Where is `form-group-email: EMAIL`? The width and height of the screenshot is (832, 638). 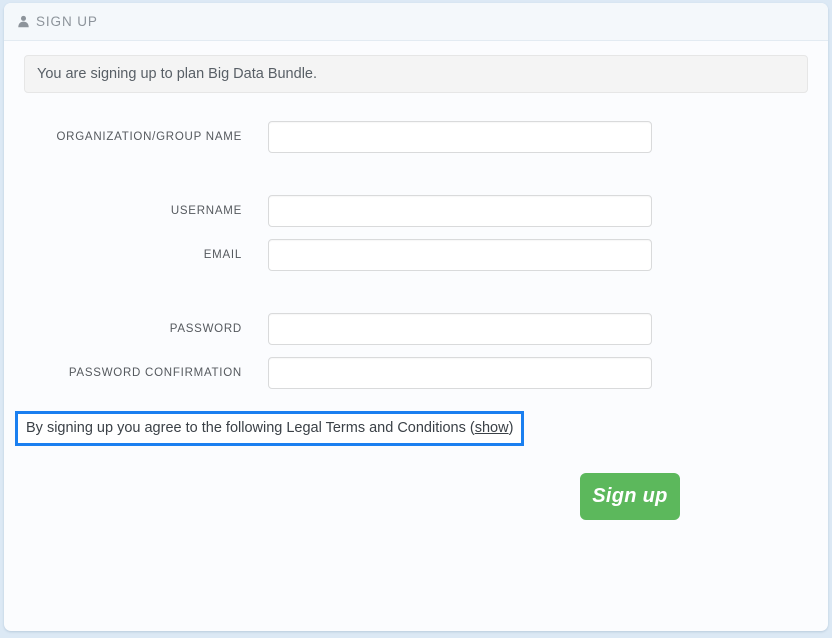 form-group-email: EMAIL is located at coordinates (416, 255).